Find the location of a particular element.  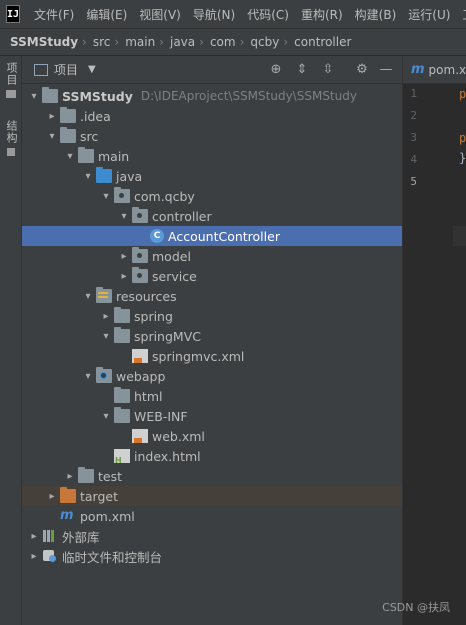

tree-row: html is located at coordinates (212, 396).